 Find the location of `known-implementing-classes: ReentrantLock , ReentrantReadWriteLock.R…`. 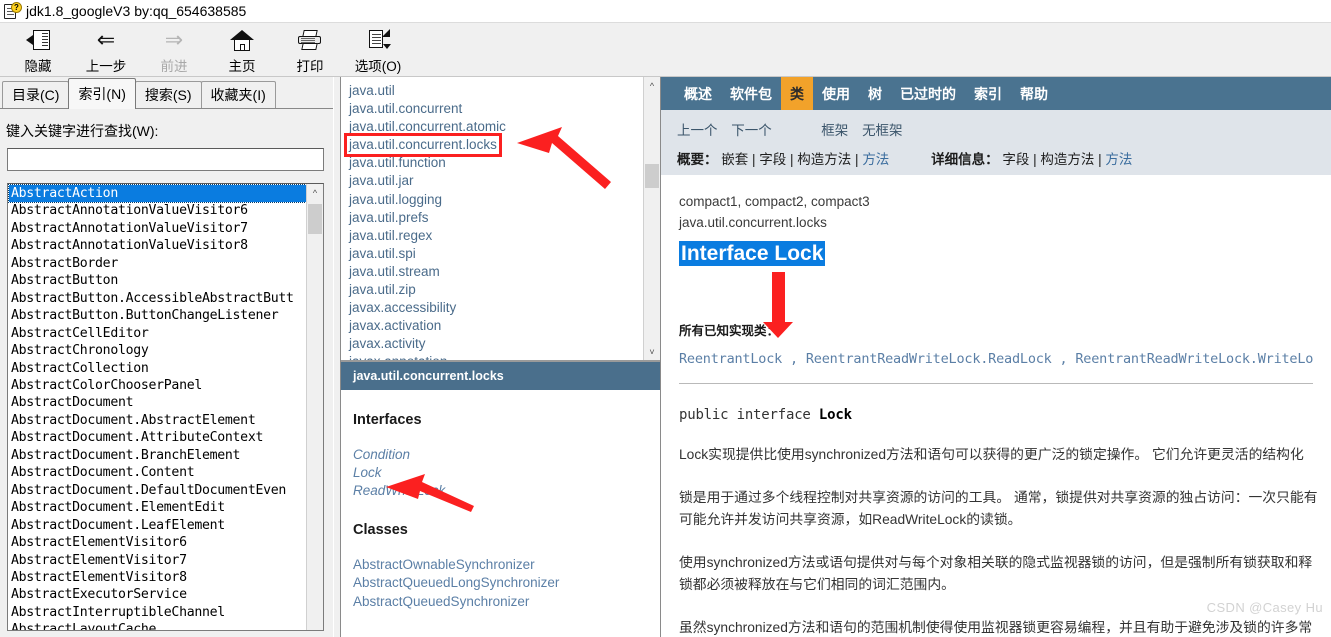

known-implementing-classes: ReentrantLock , ReentrantReadWriteLock.R… is located at coordinates (996, 359).